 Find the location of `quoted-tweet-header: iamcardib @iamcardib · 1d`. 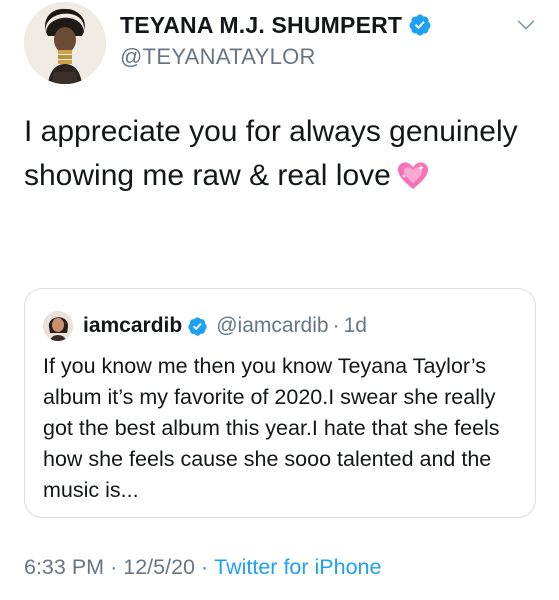

quoted-tweet-header: iamcardib @iamcardib · 1d is located at coordinates (205, 326).